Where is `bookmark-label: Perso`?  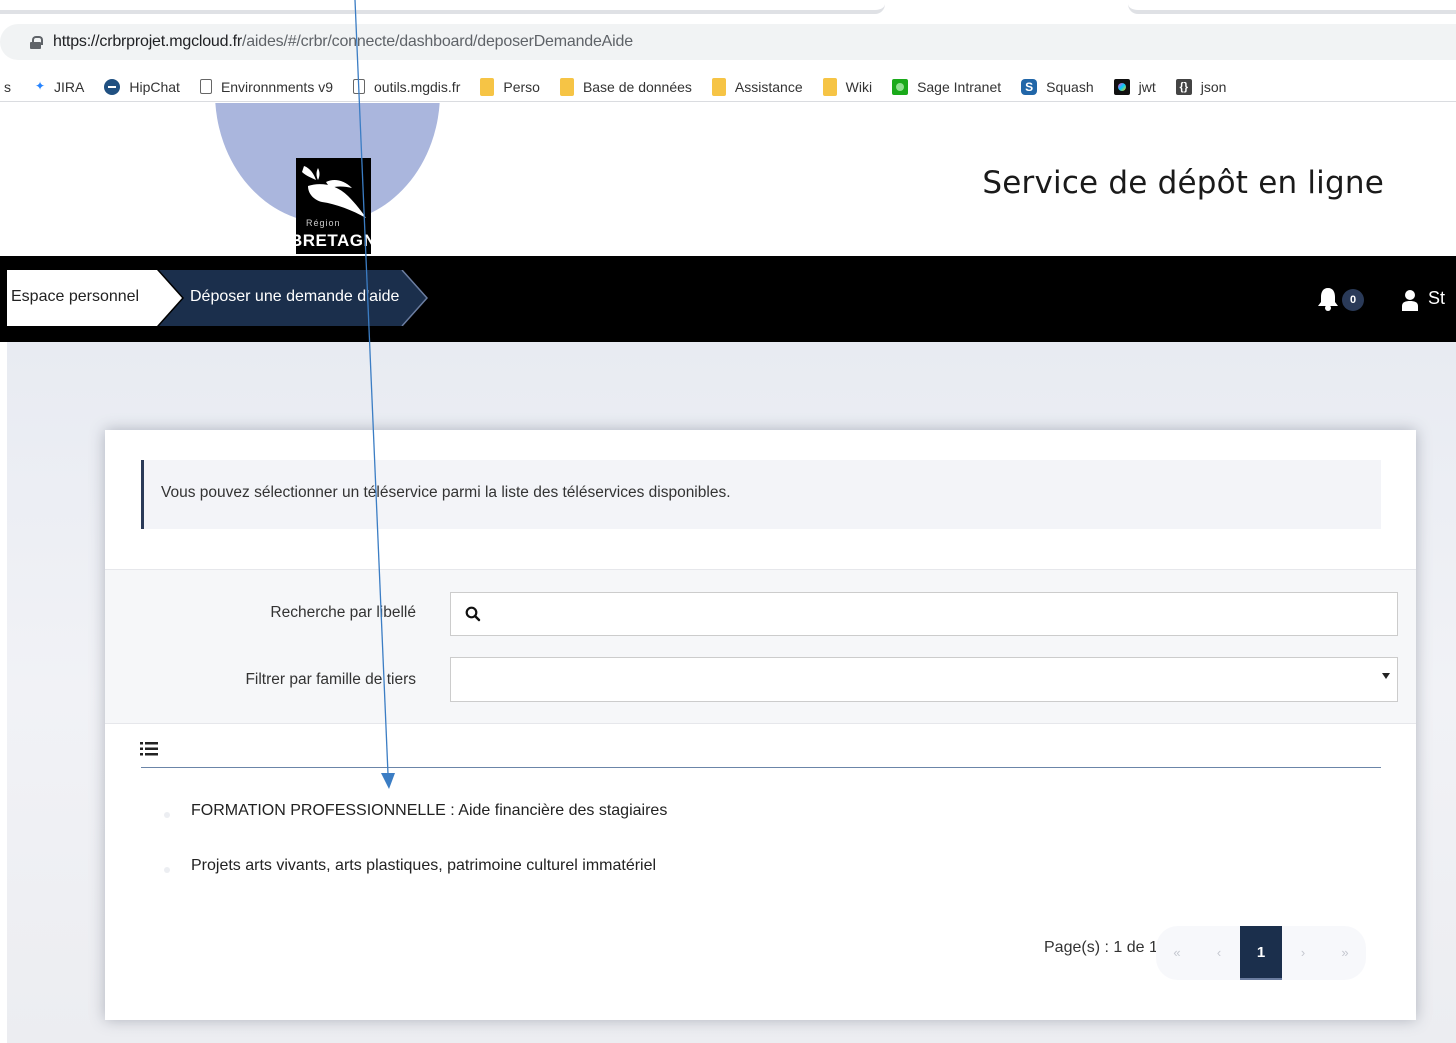 bookmark-label: Perso is located at coordinates (521, 86).